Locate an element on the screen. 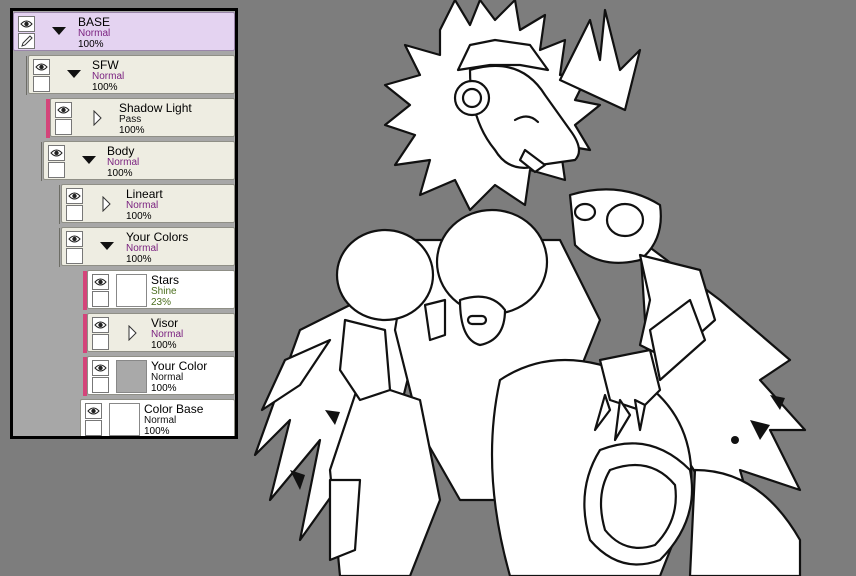 This screenshot has width=856, height=576. layer-opacity: 23% is located at coordinates (161, 302).